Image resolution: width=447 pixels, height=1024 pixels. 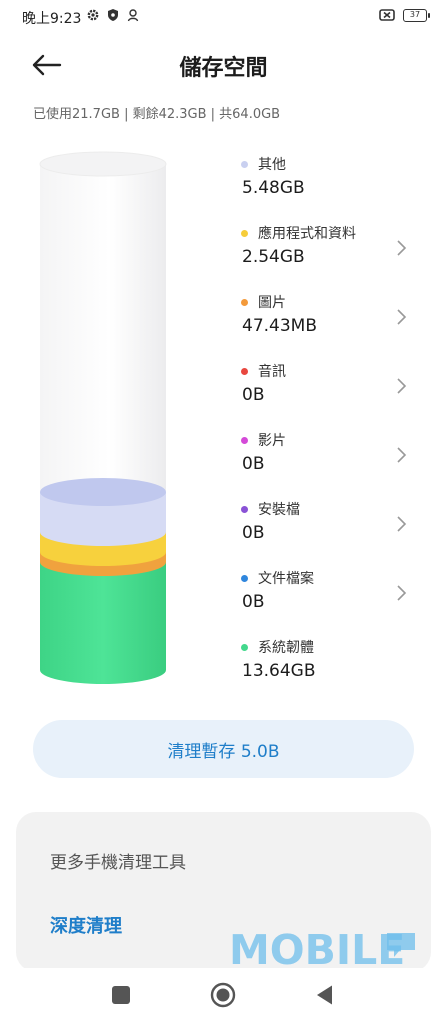 I want to click on category-other: 其他 5.48GB, so click(x=326, y=180).